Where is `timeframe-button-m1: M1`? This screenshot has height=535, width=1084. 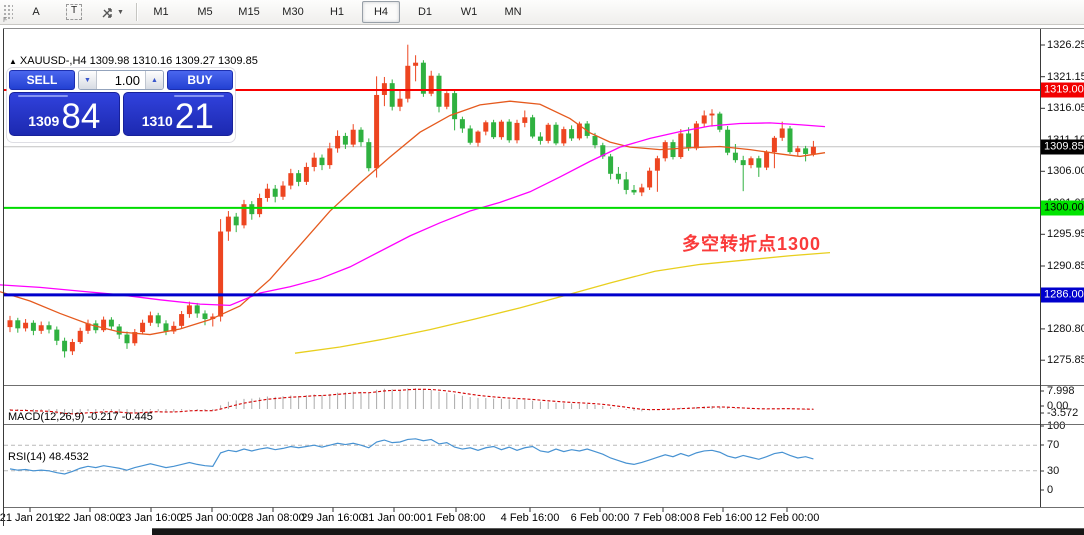
timeframe-button-m1: M1 is located at coordinates (161, 12).